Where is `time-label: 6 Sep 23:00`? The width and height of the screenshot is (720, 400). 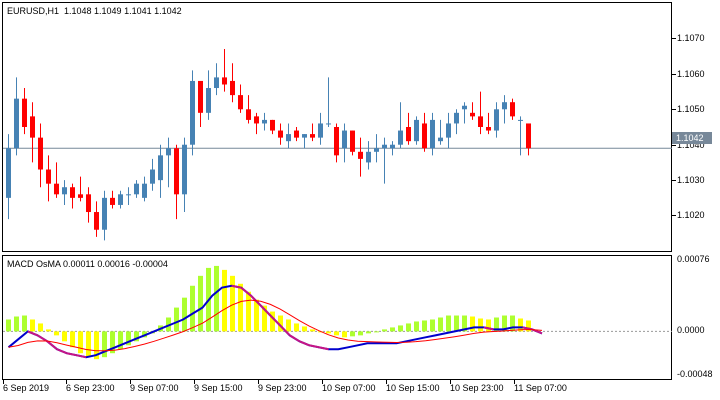 time-label: 6 Sep 23:00 is located at coordinates (90, 388).